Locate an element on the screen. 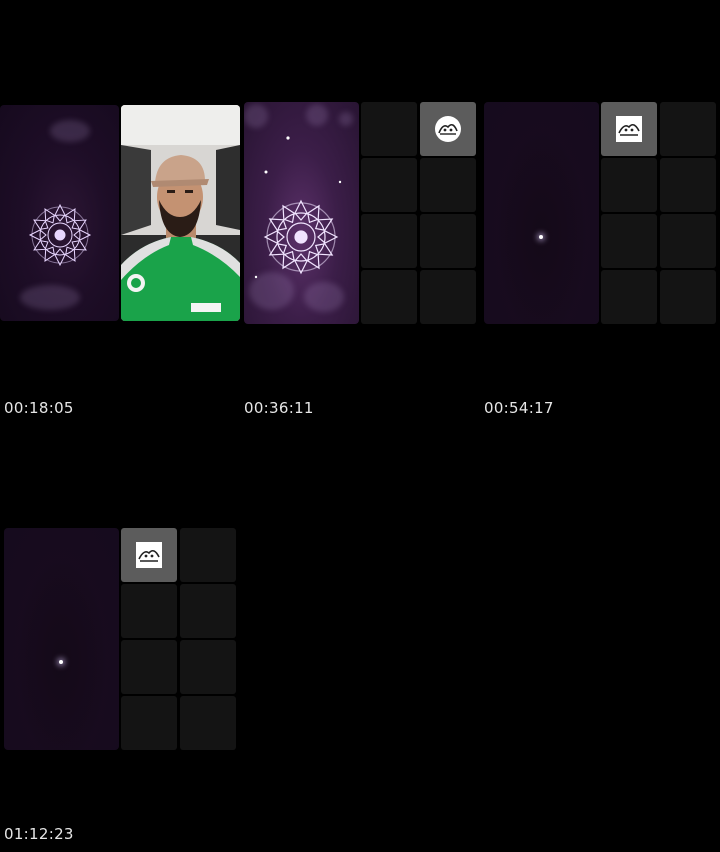 The height and width of the screenshot is (852, 720). timestamp-1: 00:18:05 is located at coordinates (39, 408).